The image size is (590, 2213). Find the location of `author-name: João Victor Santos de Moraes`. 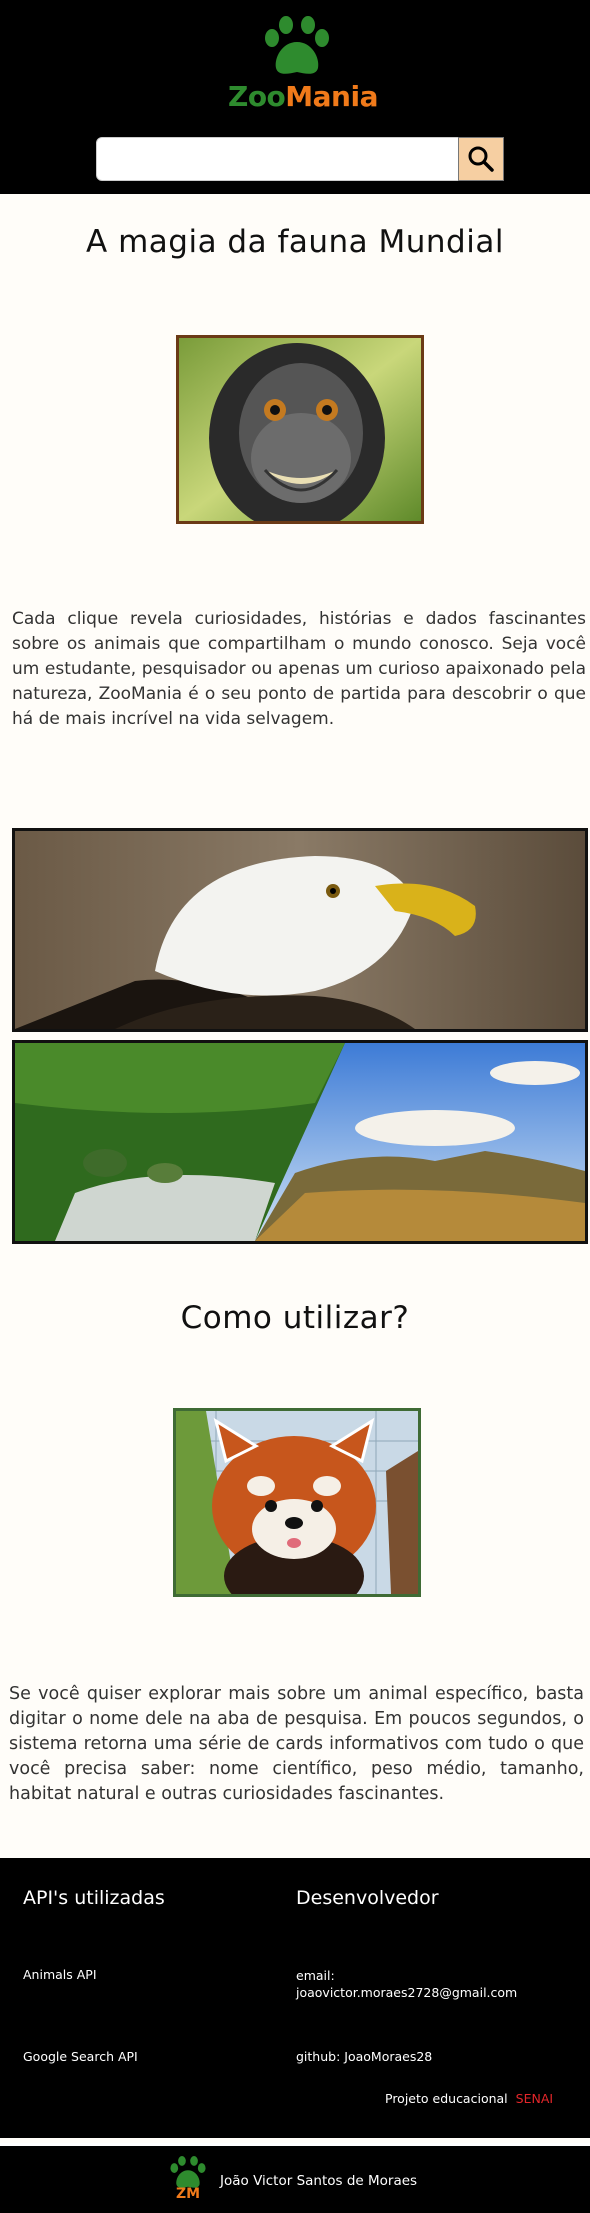

author-name: João Victor Santos de Moraes is located at coordinates (319, 2181).